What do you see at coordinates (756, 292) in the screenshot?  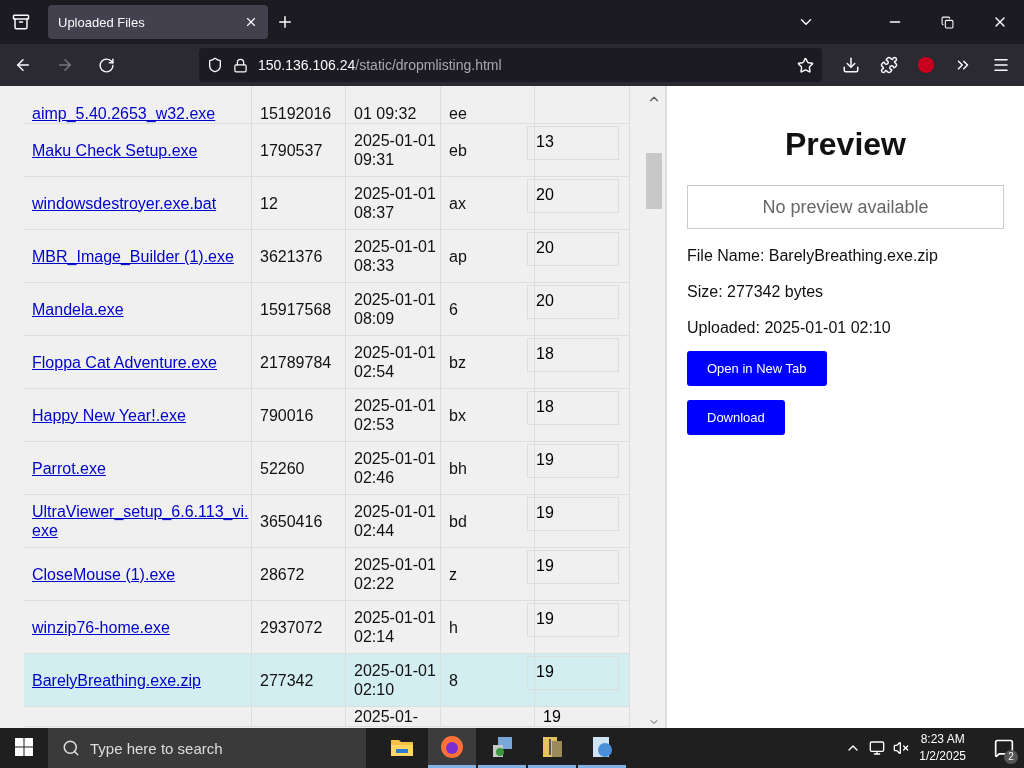 I see `file-size-text: Size: 277342 bytes` at bounding box center [756, 292].